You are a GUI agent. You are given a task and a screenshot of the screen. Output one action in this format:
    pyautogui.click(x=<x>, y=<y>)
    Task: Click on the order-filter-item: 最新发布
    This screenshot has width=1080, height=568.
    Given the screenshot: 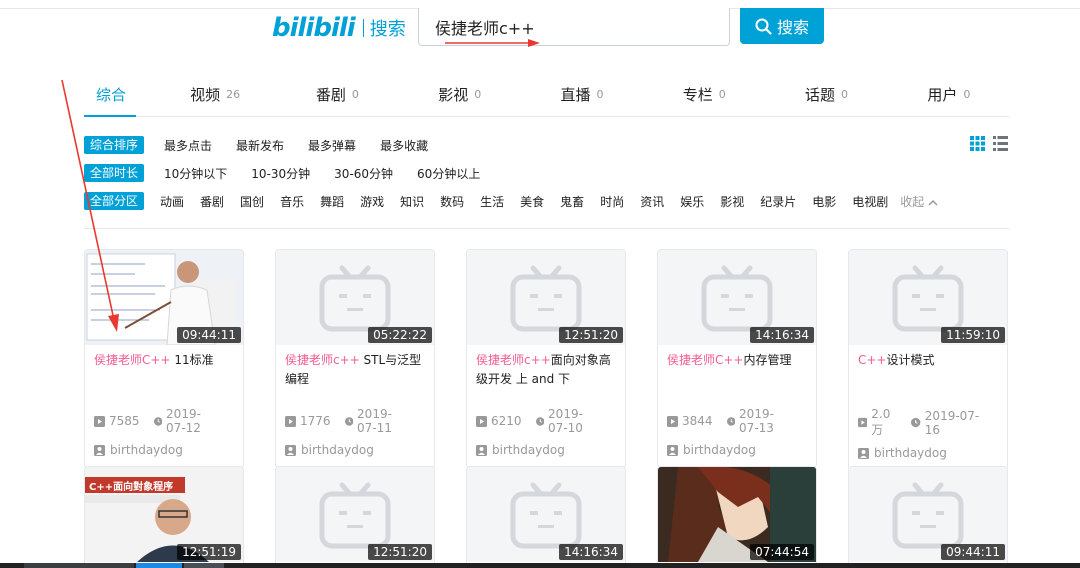 What is the action you would take?
    pyautogui.click(x=260, y=145)
    